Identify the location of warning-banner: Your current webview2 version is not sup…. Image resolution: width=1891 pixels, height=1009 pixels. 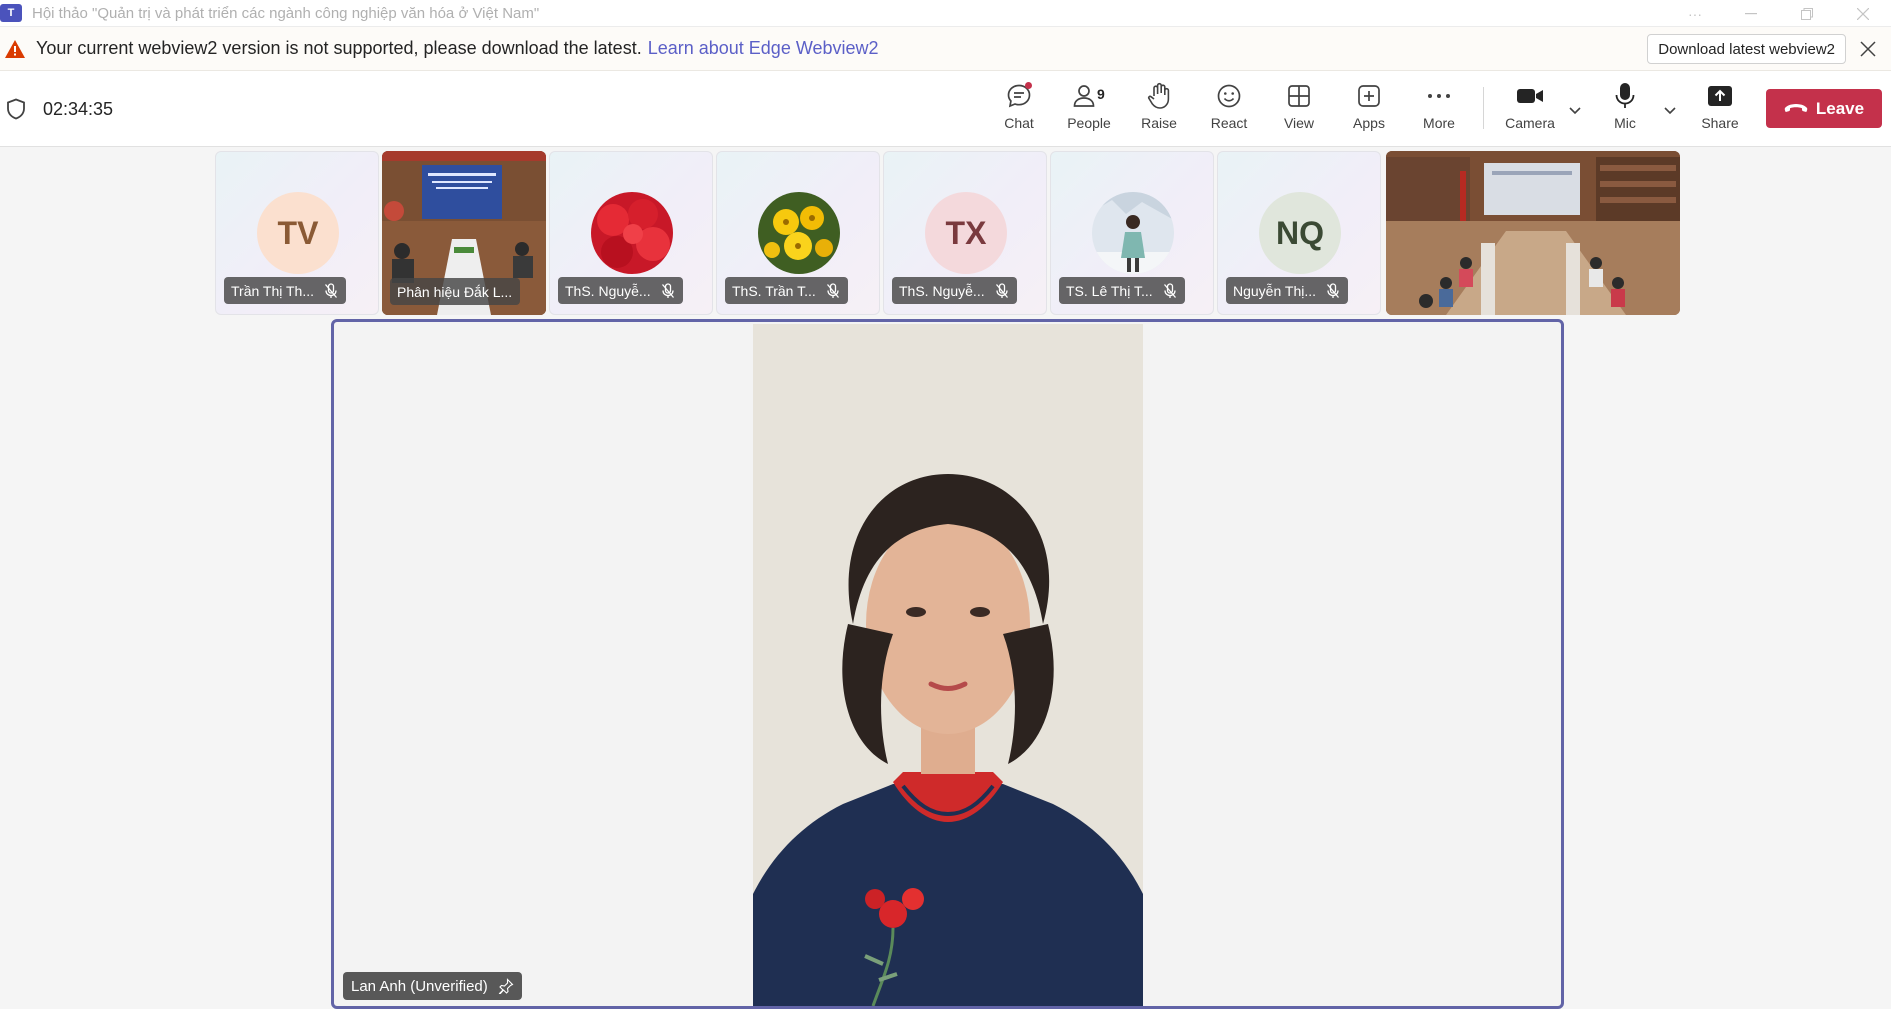
(945, 49).